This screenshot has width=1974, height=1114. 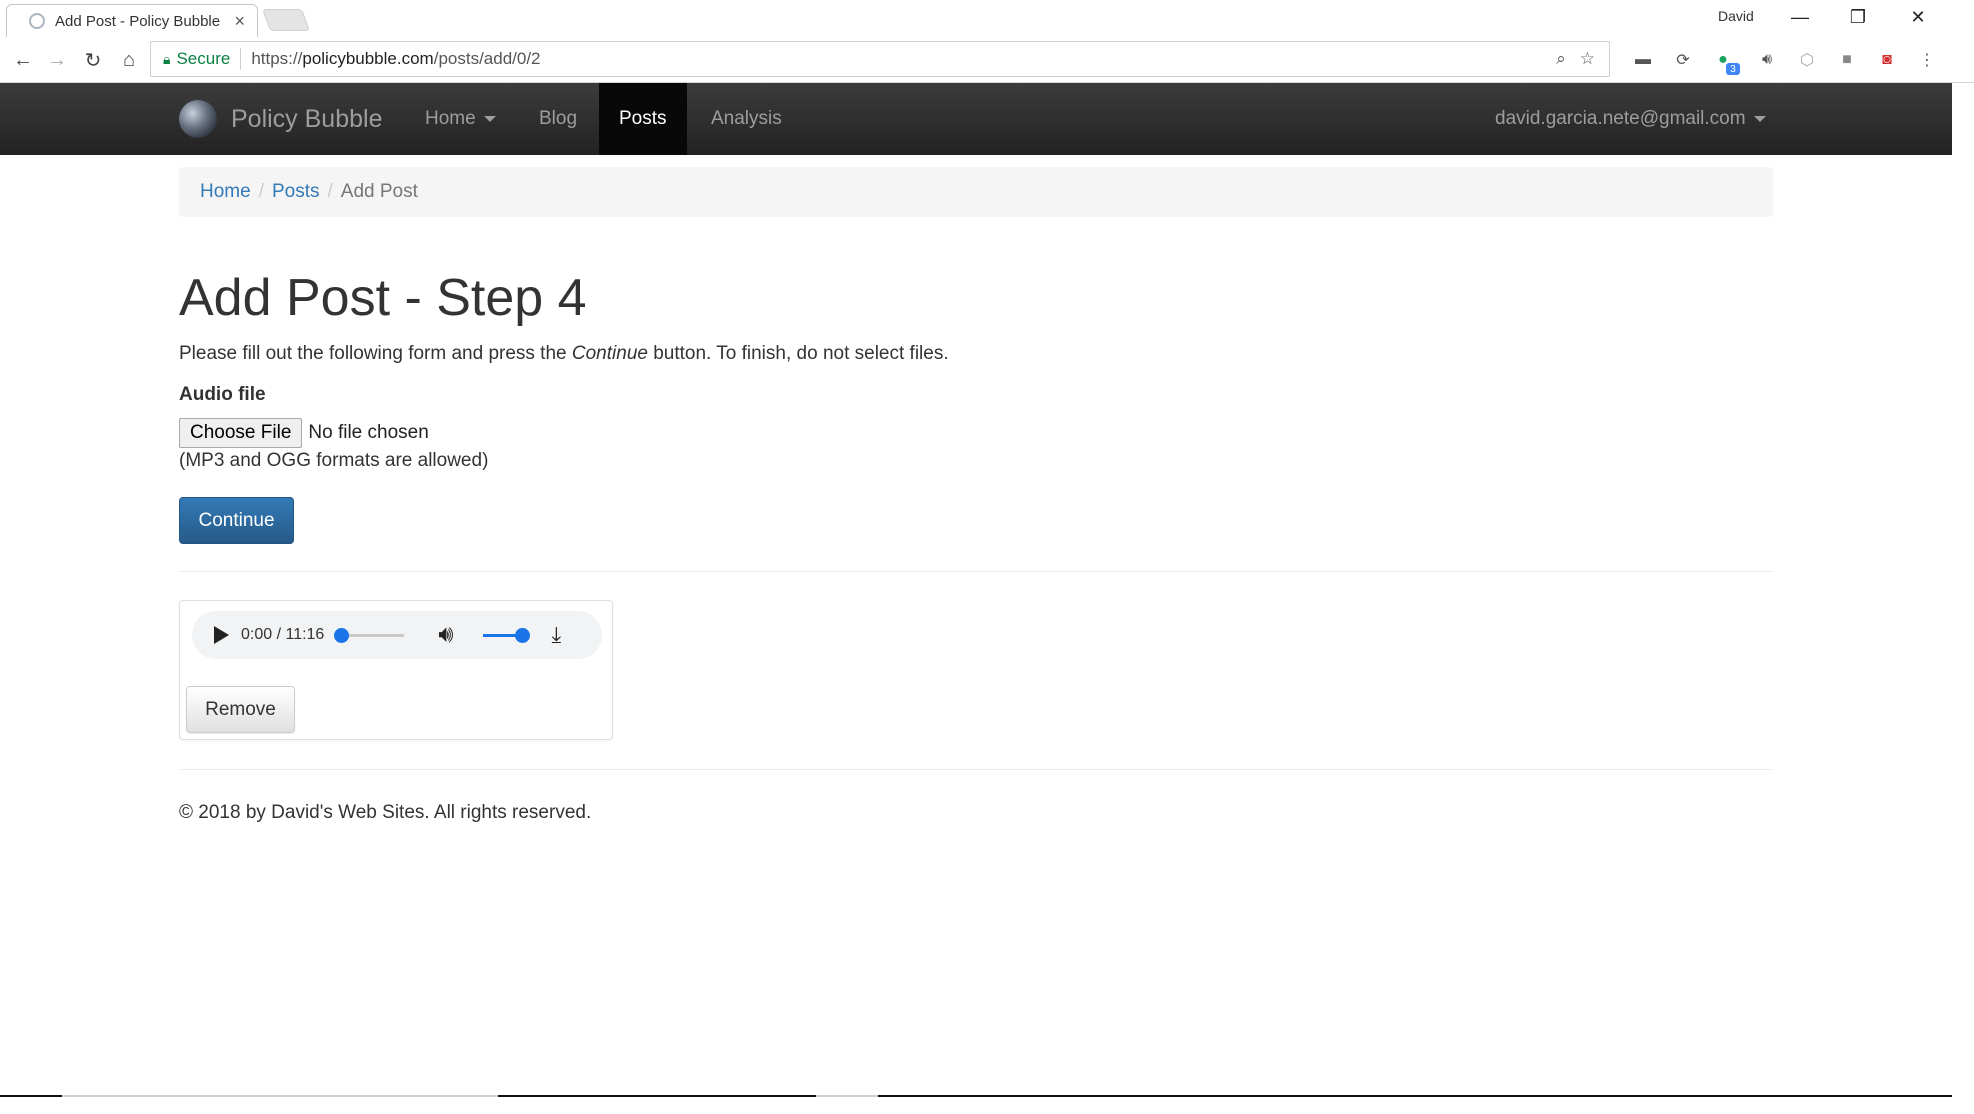 I want to click on browser-tab: Add Post - Policy Bubble ×, so click(x=132, y=20).